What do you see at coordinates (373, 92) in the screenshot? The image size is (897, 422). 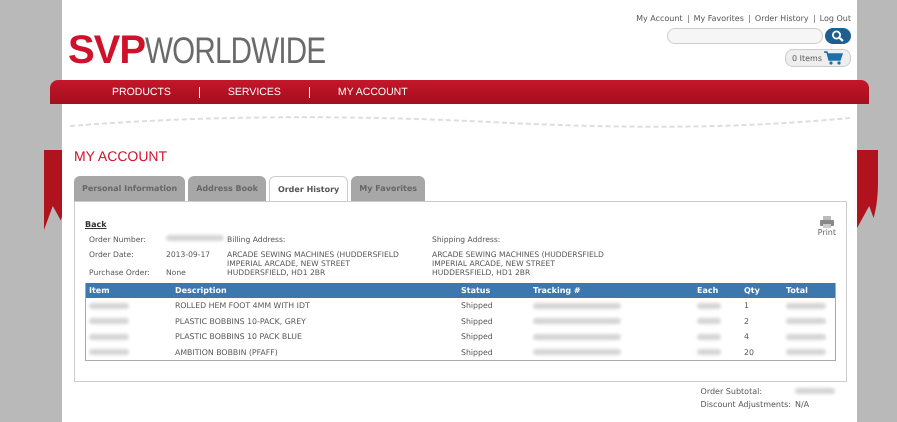 I see `nav-item: MY ACCOUNT` at bounding box center [373, 92].